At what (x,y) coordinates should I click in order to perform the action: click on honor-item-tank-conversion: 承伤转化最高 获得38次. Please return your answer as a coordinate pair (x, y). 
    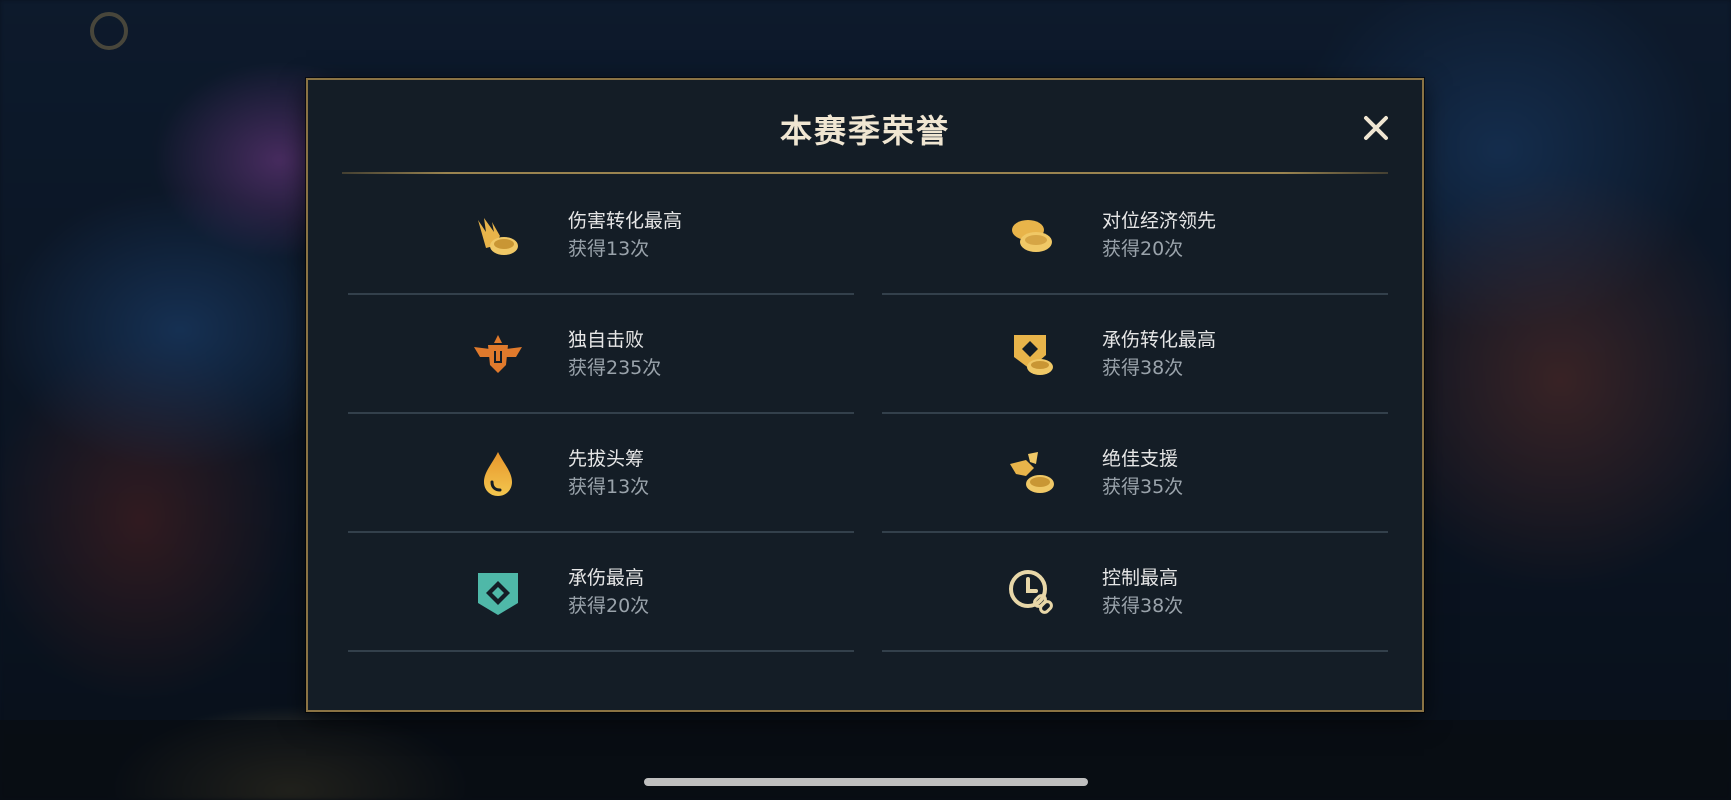
    Looking at the image, I should click on (1135, 354).